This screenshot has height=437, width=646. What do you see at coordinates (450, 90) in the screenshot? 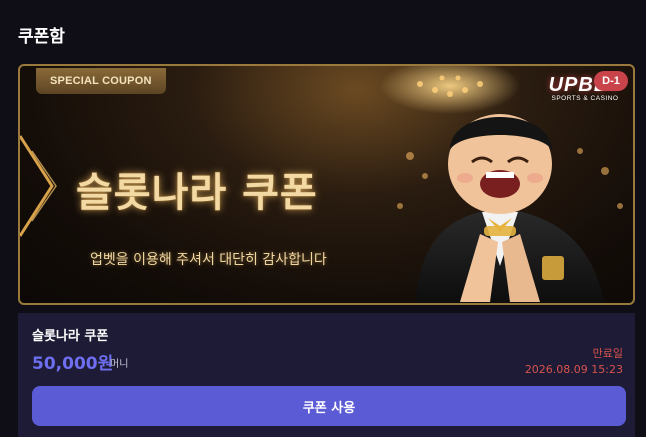
I see `chandelier-glow` at bounding box center [450, 90].